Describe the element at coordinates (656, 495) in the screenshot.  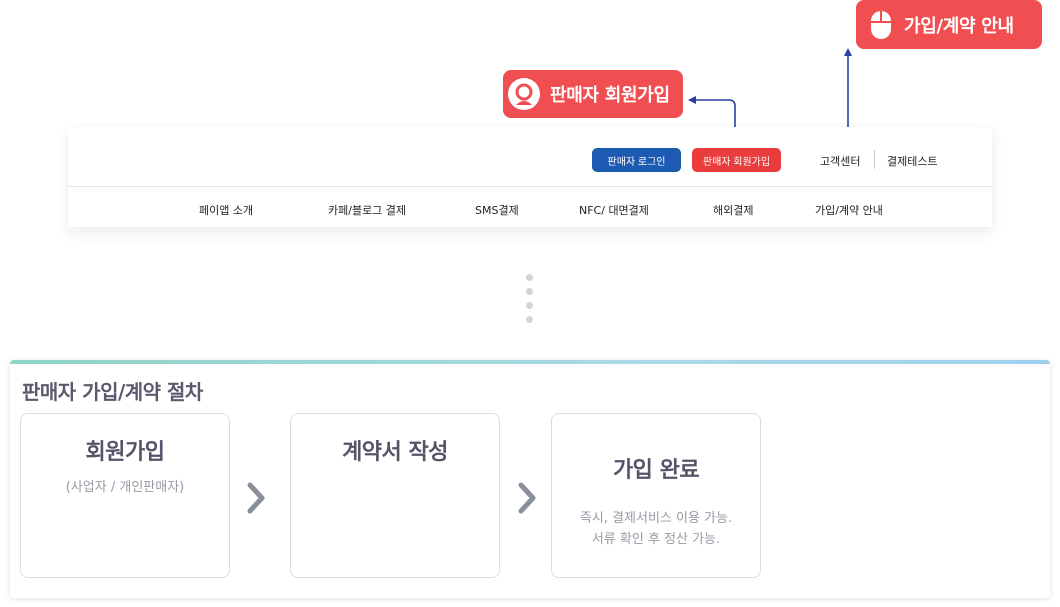
I see `step-complete: 가입 완료 즉시, 결제서비스 이용 가능. 서류 확인 후 정산 가능.` at that location.